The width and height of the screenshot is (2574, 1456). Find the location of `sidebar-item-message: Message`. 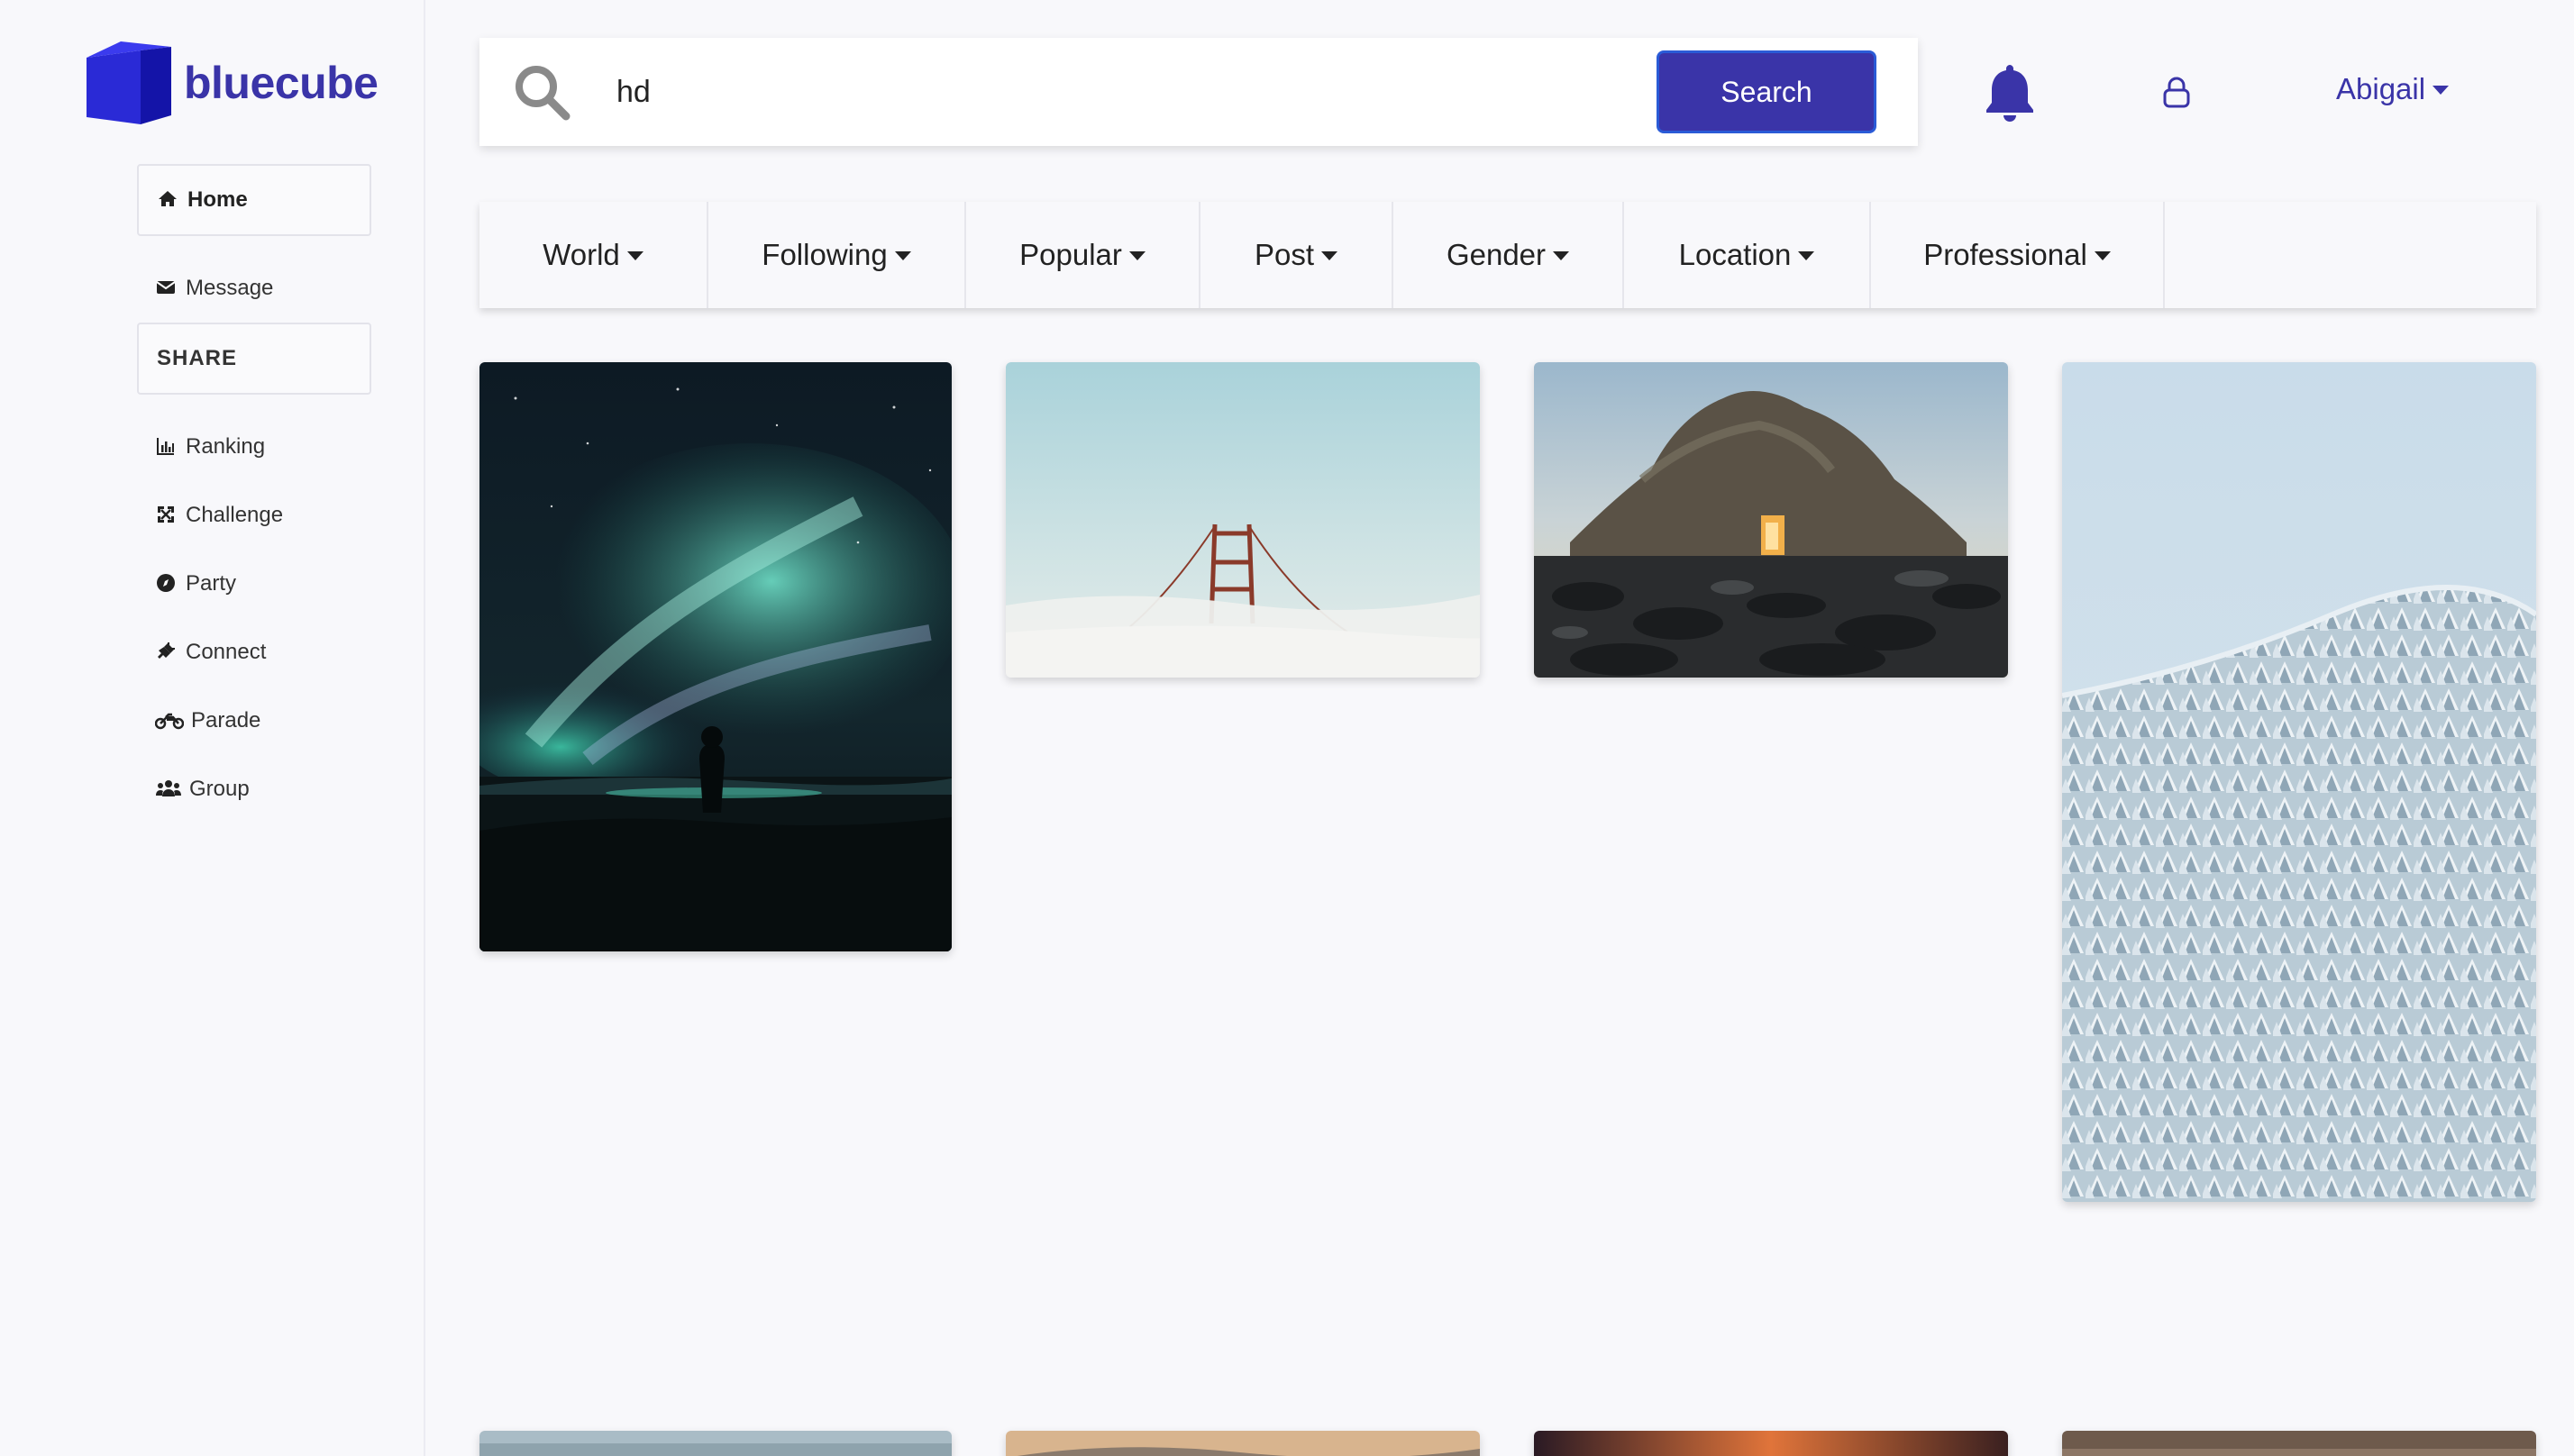

sidebar-item-message: Message is located at coordinates (254, 288).